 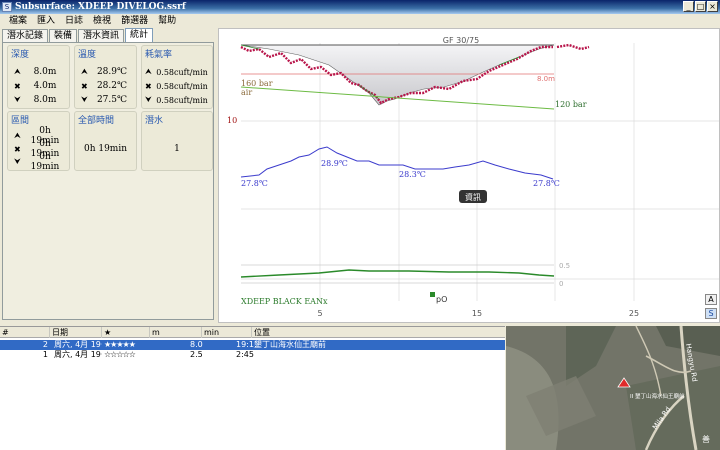 I want to click on road-label-shan: 善, so click(x=706, y=439).